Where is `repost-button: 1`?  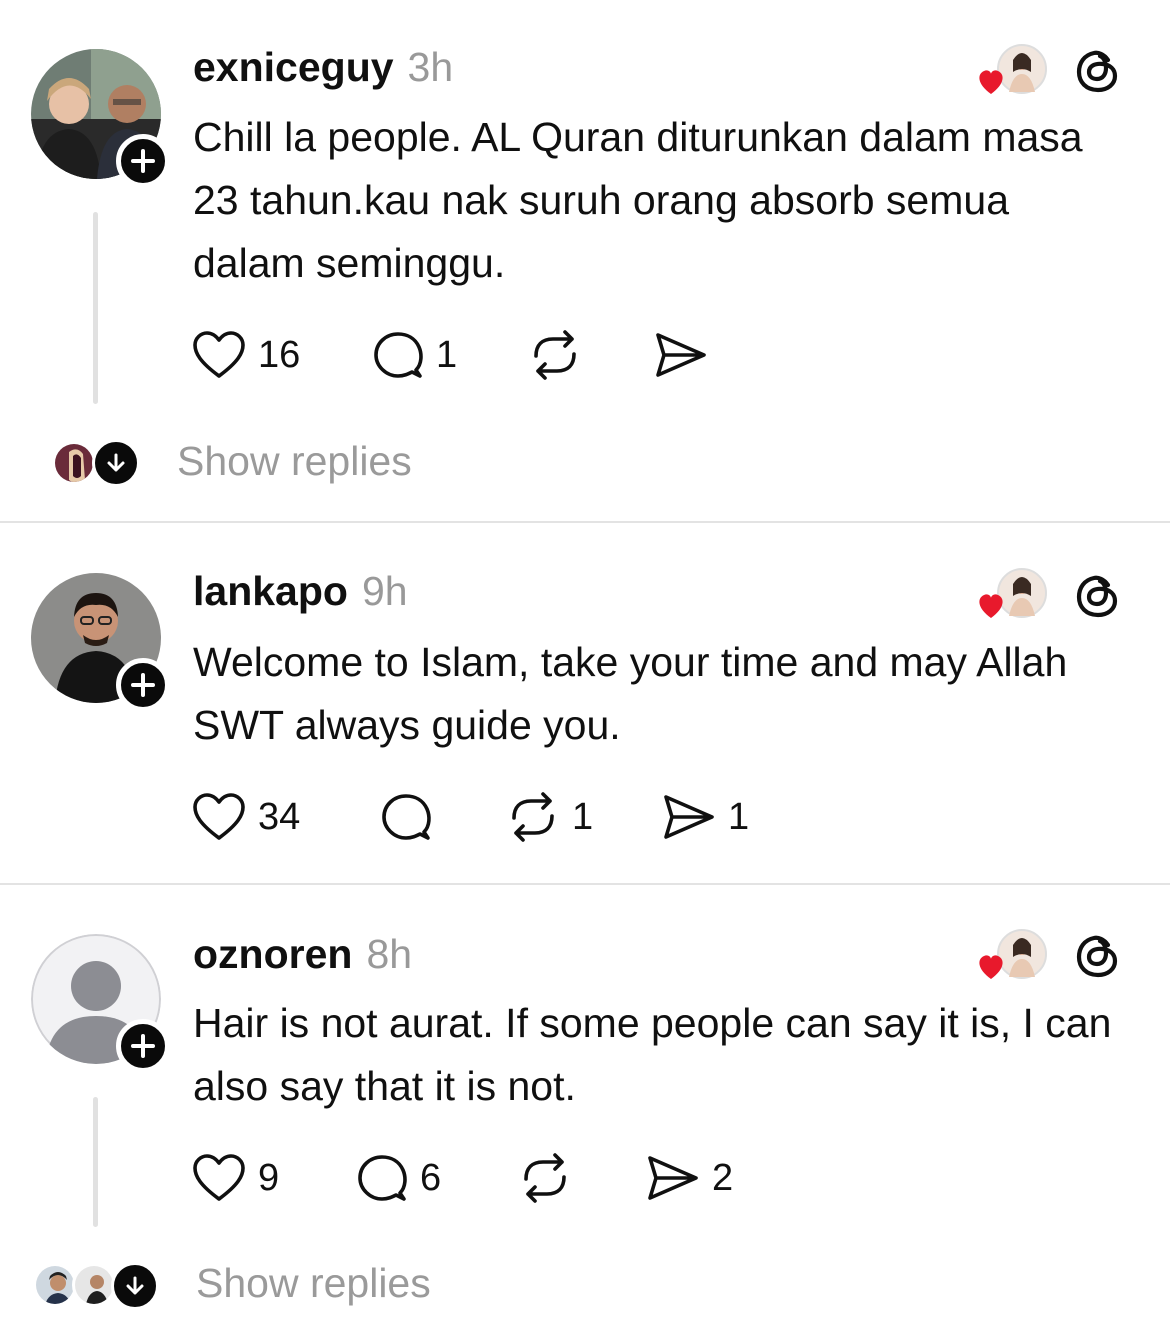
repost-button: 1 is located at coordinates (549, 817).